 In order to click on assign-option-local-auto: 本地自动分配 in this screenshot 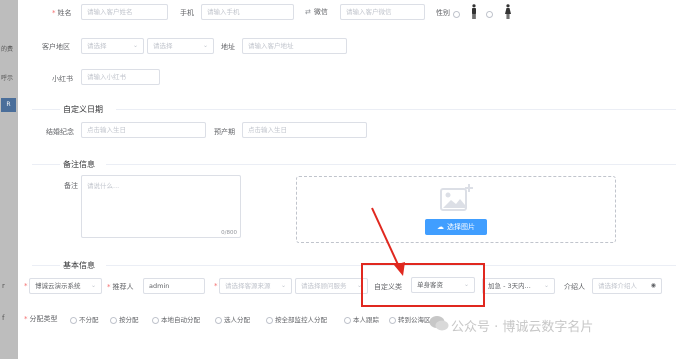, I will do `click(176, 319)`.